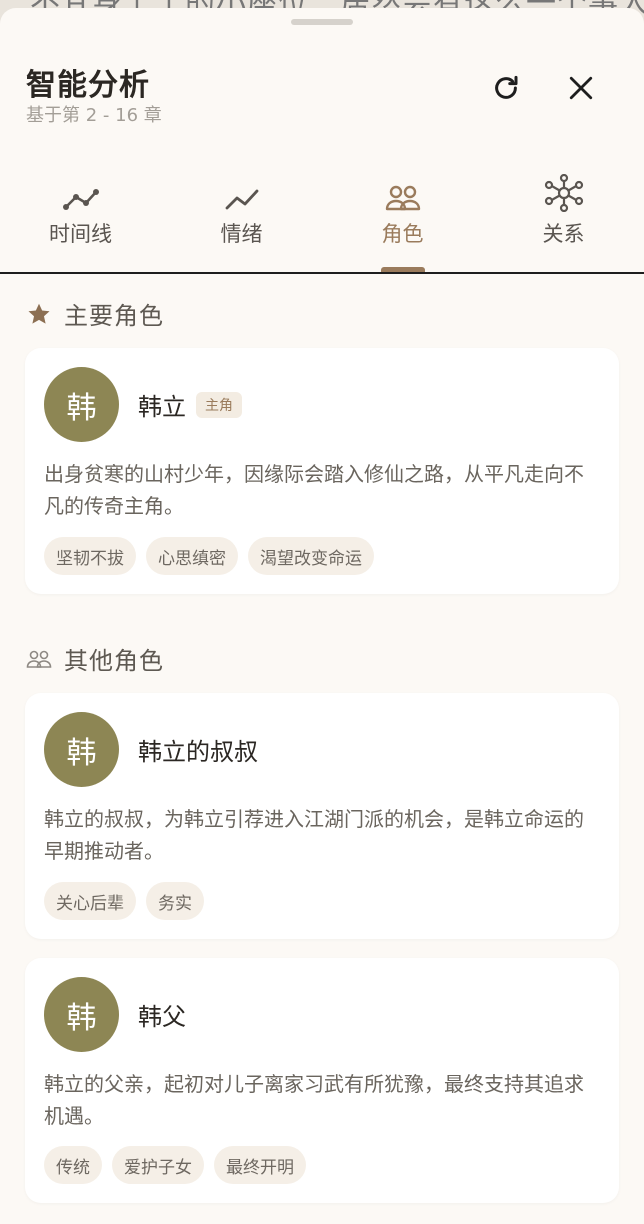 This screenshot has width=644, height=1224. I want to click on tab-timeline: 时间线, so click(80, 219).